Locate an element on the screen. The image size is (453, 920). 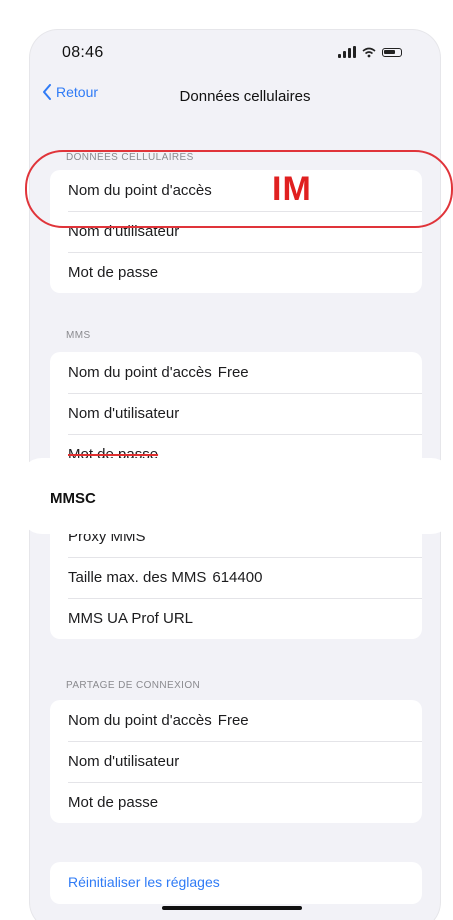
status-time: 08:46 is located at coordinates (83, 52).